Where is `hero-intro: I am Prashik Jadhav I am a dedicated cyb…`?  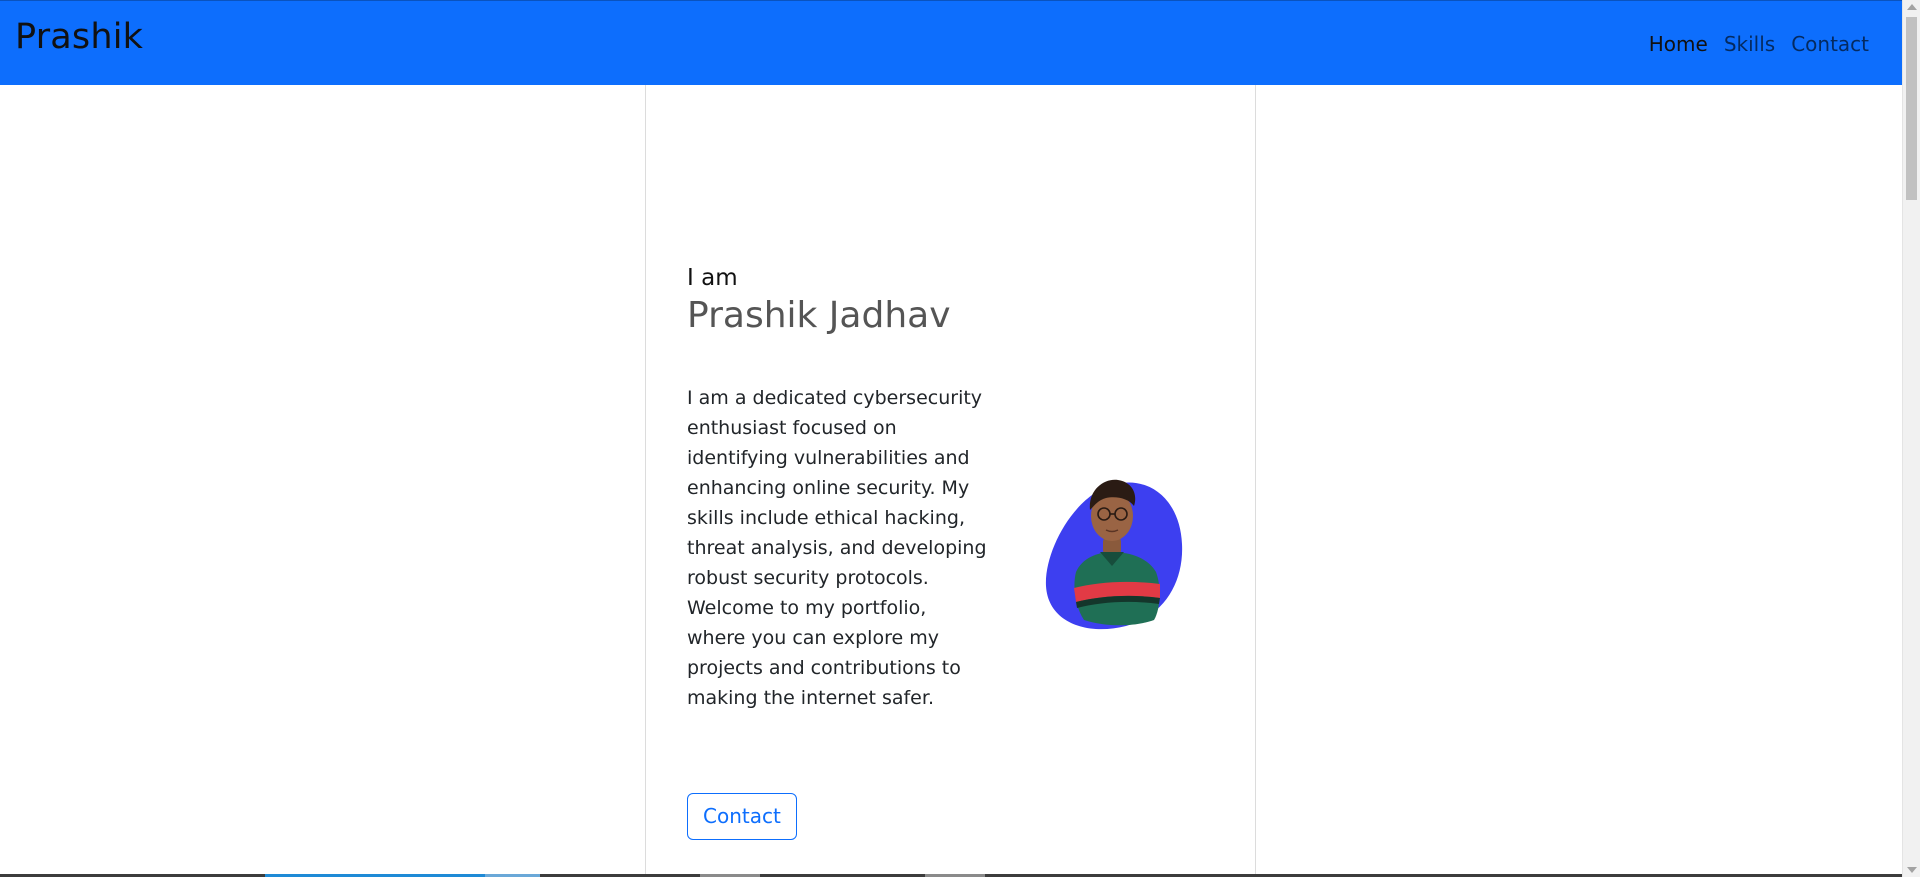
hero-intro: I am Prashik Jadhav I am a dedicated cyb… is located at coordinates (837, 488).